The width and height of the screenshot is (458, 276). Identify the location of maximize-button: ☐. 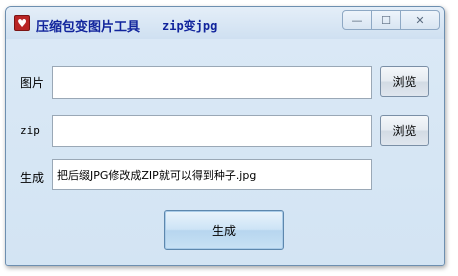
(386, 20).